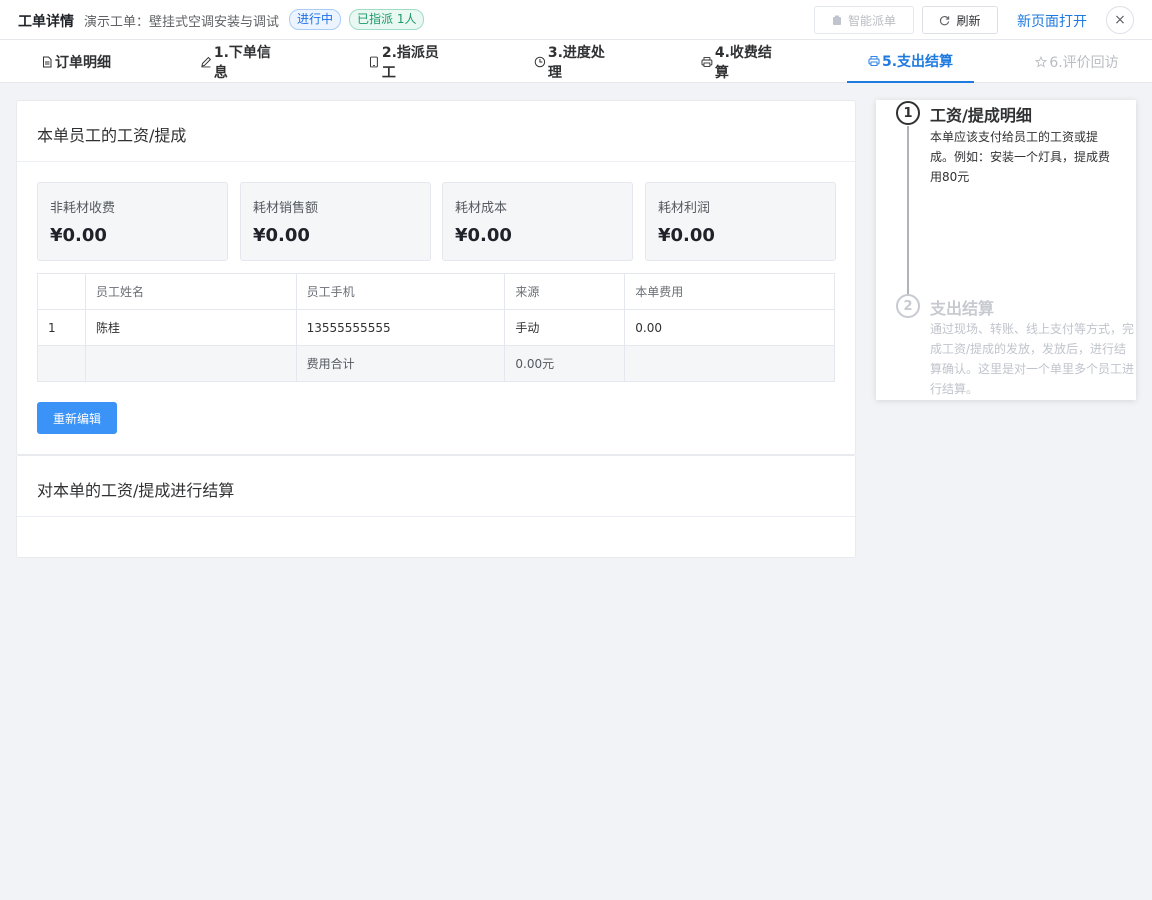 The height and width of the screenshot is (900, 1152). Describe the element at coordinates (945, 20) in the screenshot. I see `refresh-icon` at that location.